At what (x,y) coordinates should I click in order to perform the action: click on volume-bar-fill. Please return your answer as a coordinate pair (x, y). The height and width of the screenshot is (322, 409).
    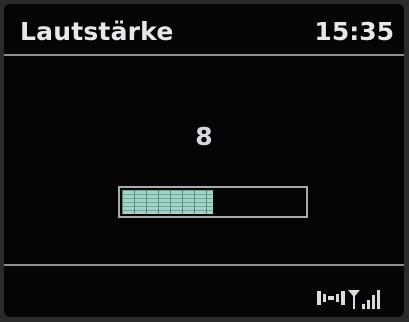
    Looking at the image, I should click on (167, 202).